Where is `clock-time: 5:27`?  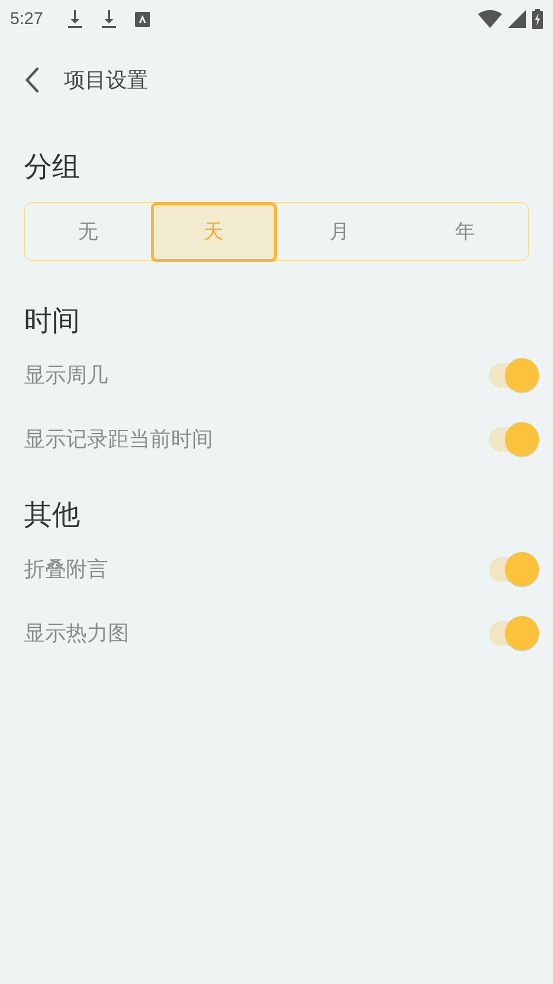
clock-time: 5:27 is located at coordinates (27, 19).